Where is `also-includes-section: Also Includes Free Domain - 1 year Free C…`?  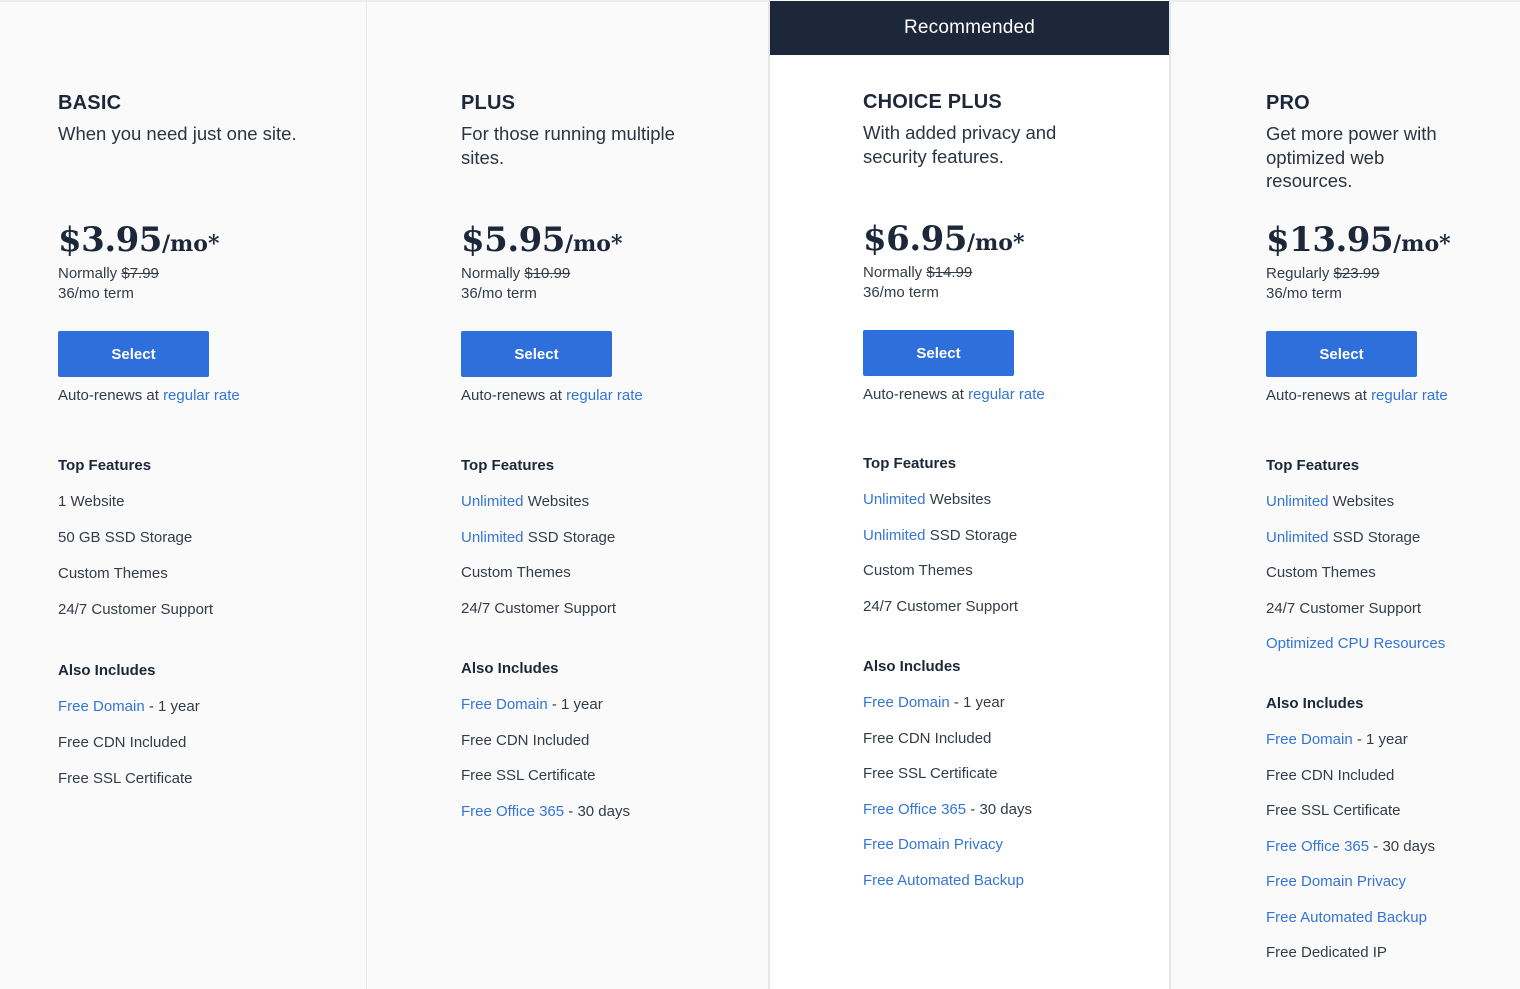 also-includes-section: Also Includes Free Domain - 1 year Free C… is located at coordinates (947, 781).